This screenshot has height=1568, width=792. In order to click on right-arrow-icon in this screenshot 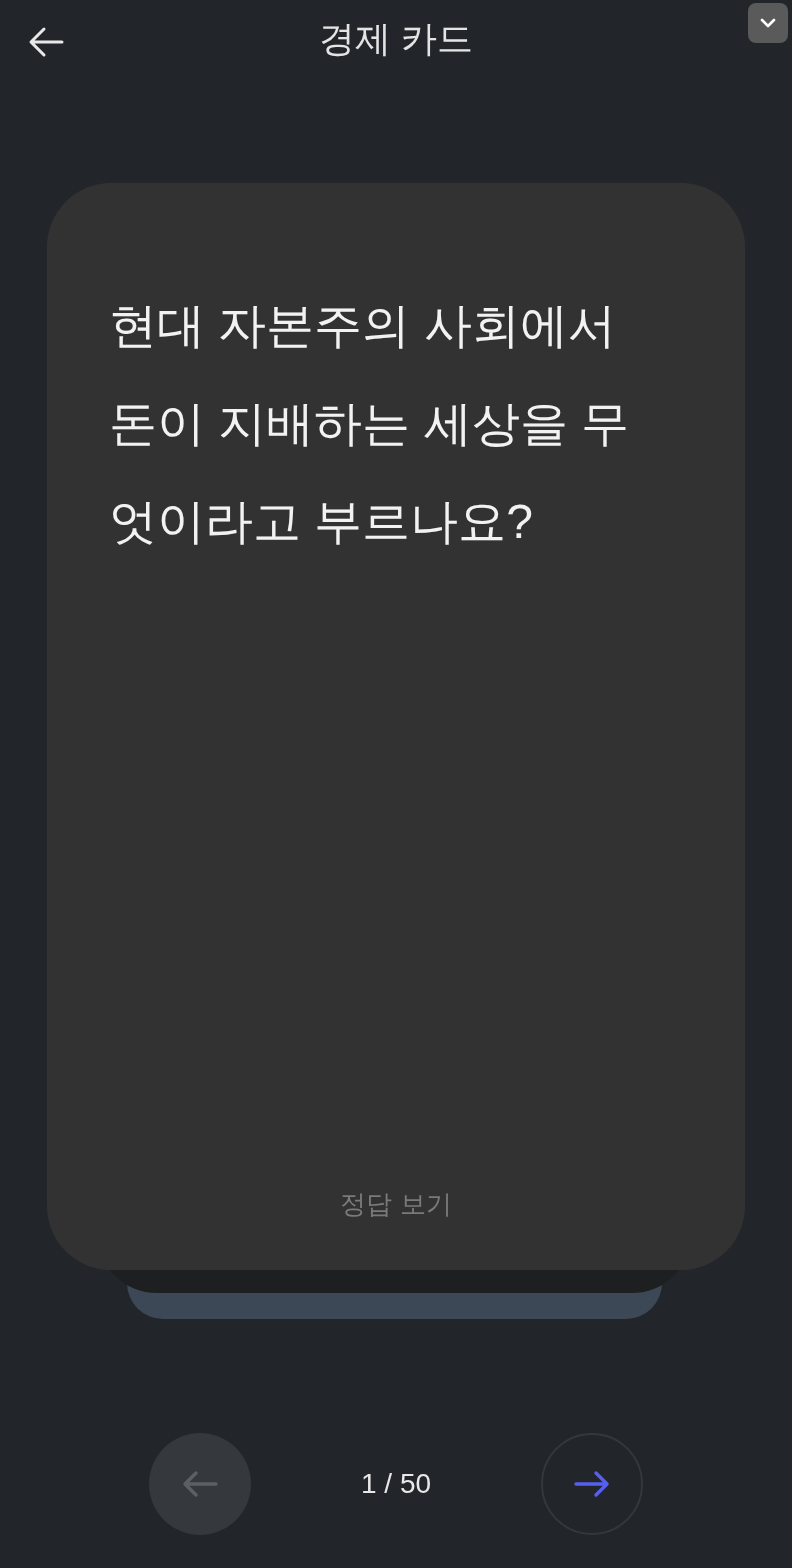, I will do `click(592, 1484)`.